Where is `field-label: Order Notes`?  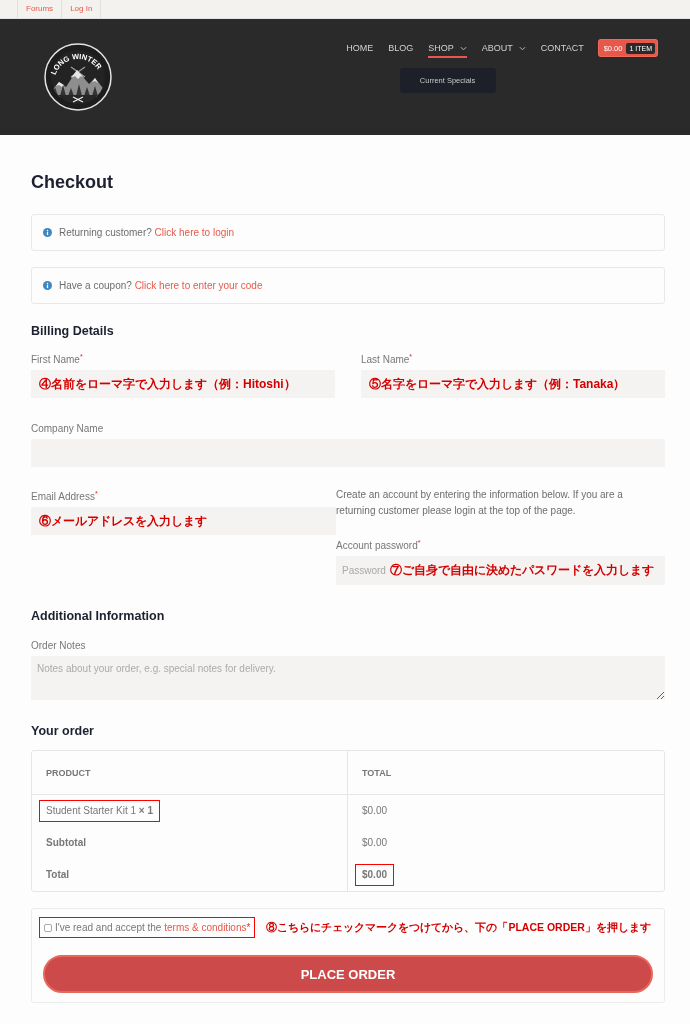
field-label: Order Notes is located at coordinates (59, 646).